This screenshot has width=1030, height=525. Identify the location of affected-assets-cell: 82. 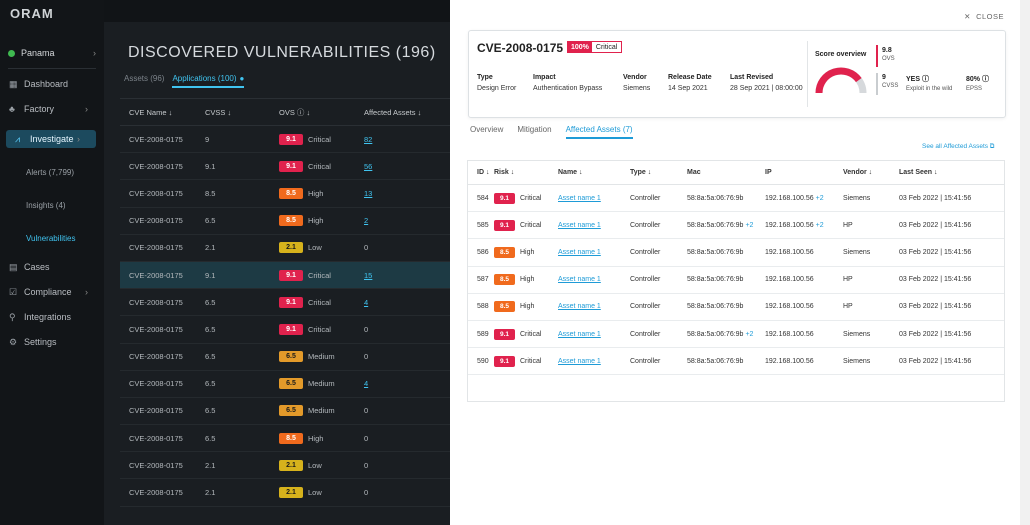
(404, 139).